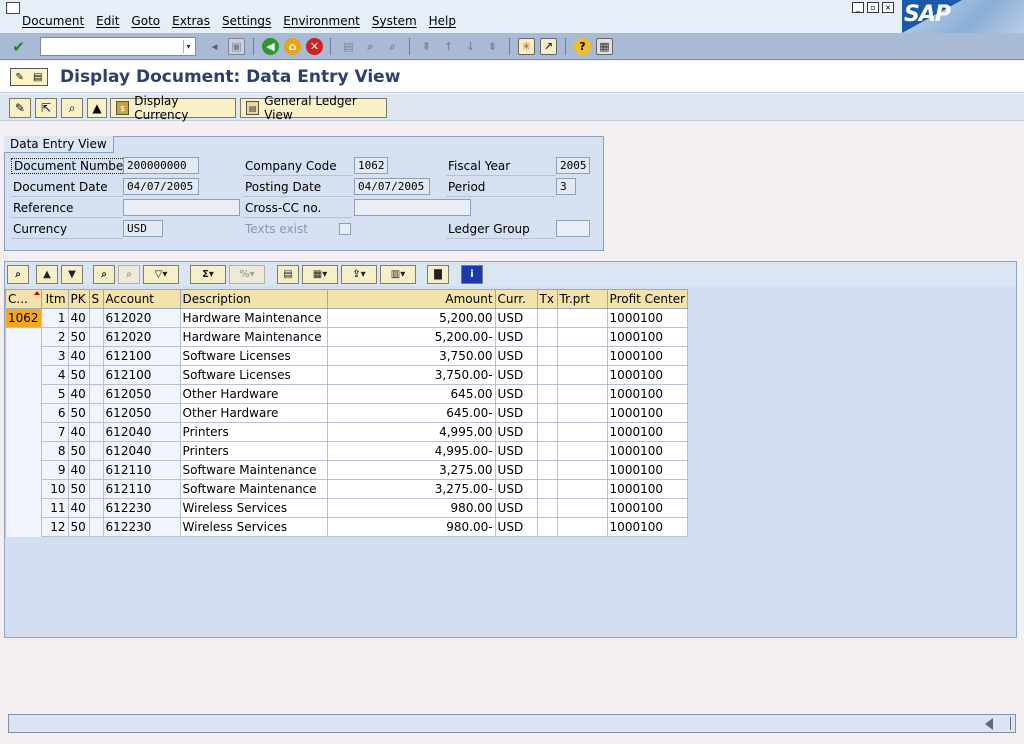 The height and width of the screenshot is (744, 1024). What do you see at coordinates (292, 46) in the screenshot?
I see `exit-icon: ⌂` at bounding box center [292, 46].